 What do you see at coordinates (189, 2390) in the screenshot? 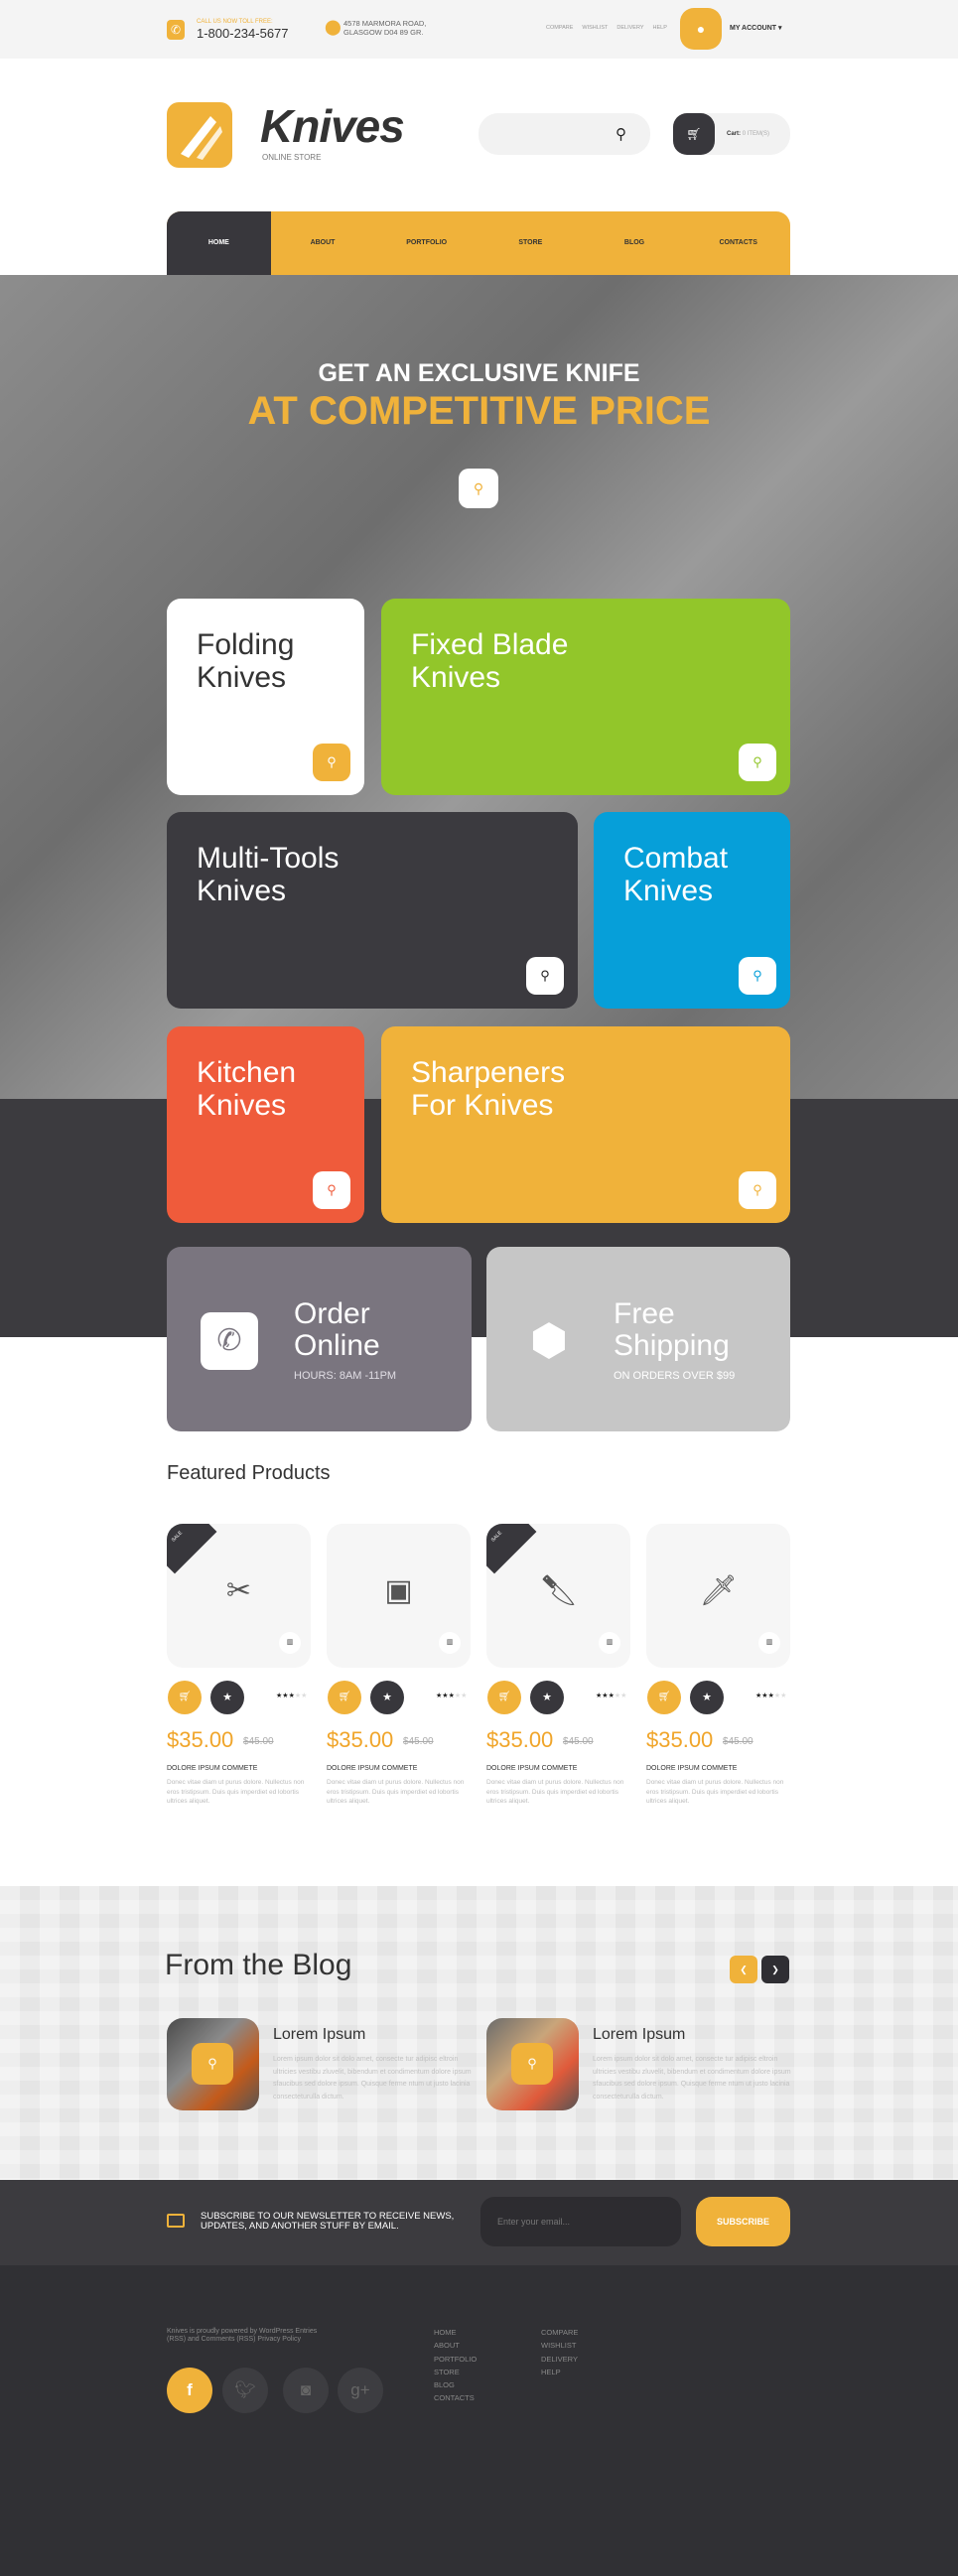
I see `facebook-button: f` at bounding box center [189, 2390].